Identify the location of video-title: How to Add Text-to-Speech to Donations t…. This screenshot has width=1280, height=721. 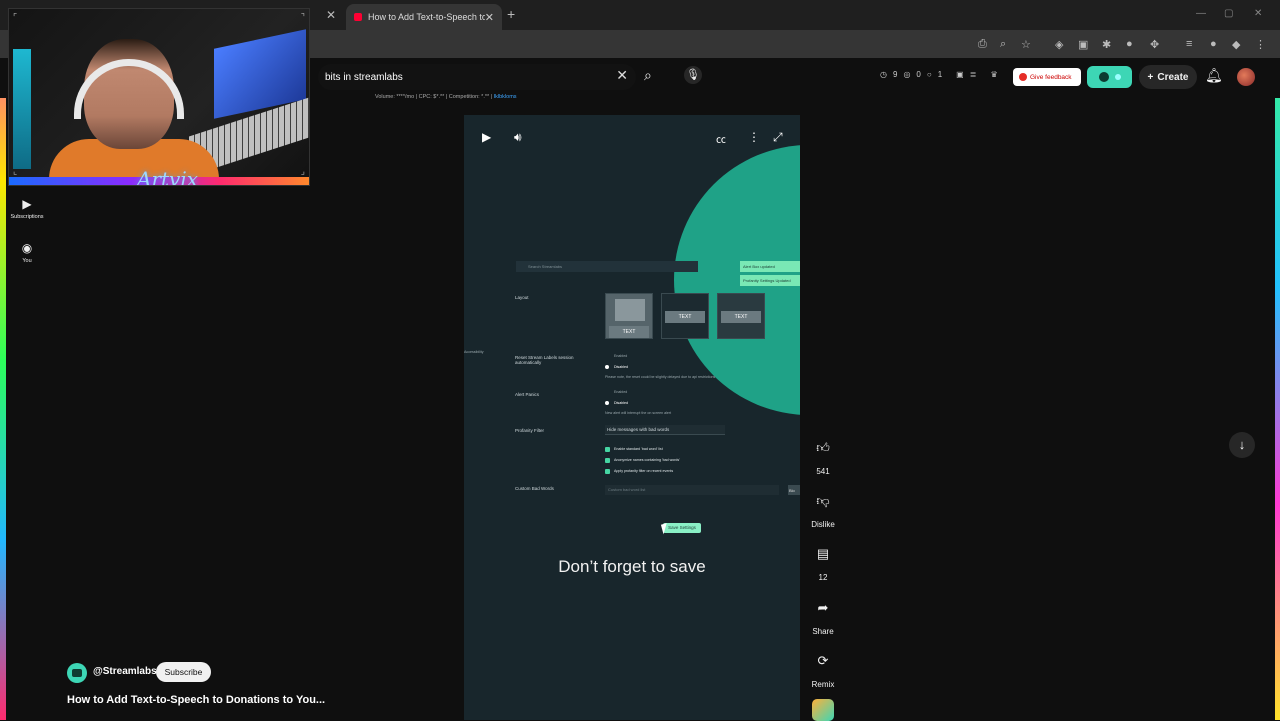
(196, 700).